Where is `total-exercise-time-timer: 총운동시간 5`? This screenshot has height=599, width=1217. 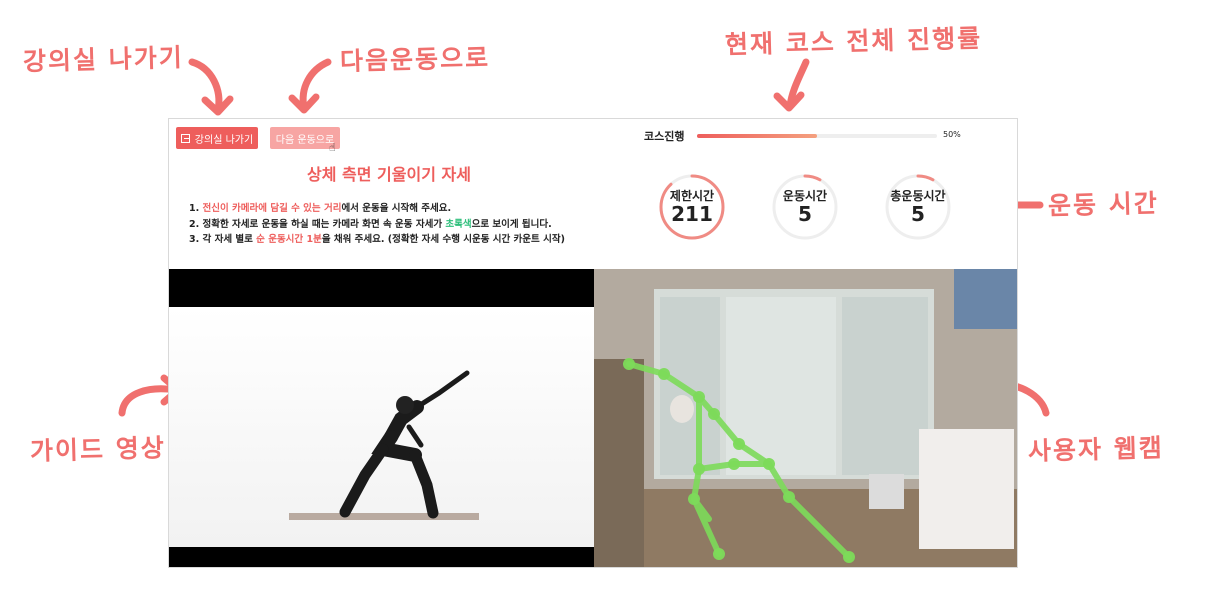 total-exercise-time-timer: 총운동시간 5 is located at coordinates (918, 207).